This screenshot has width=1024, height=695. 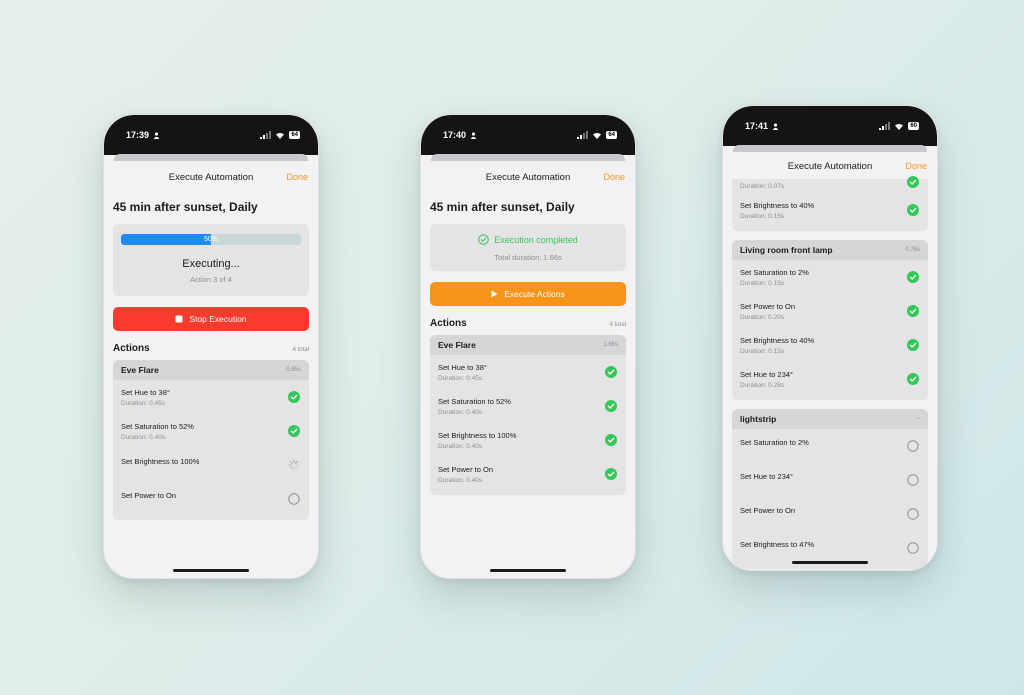 What do you see at coordinates (777, 205) in the screenshot?
I see `action-label: Set Brightness to 40%` at bounding box center [777, 205].